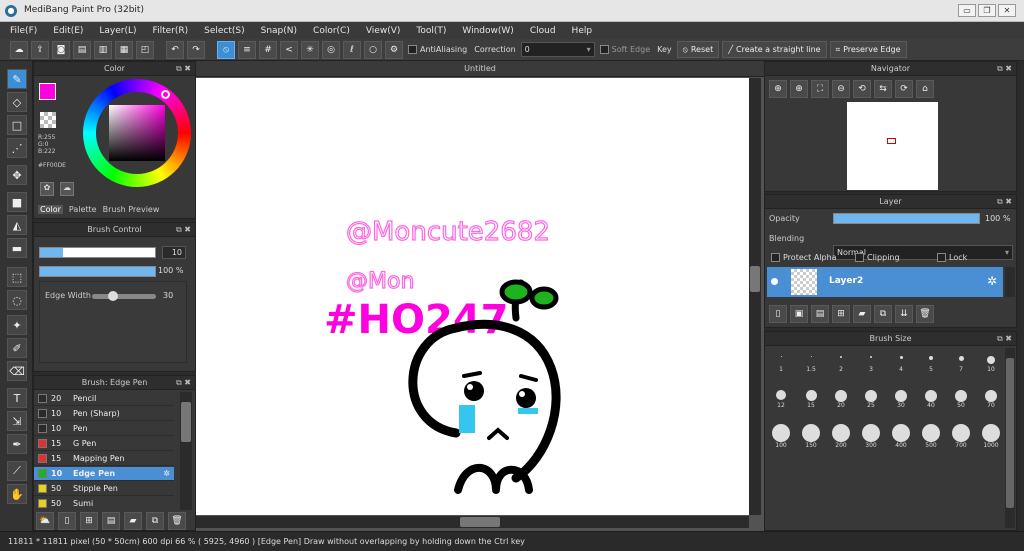  I want to click on trash-icon: 🗑, so click(177, 521).